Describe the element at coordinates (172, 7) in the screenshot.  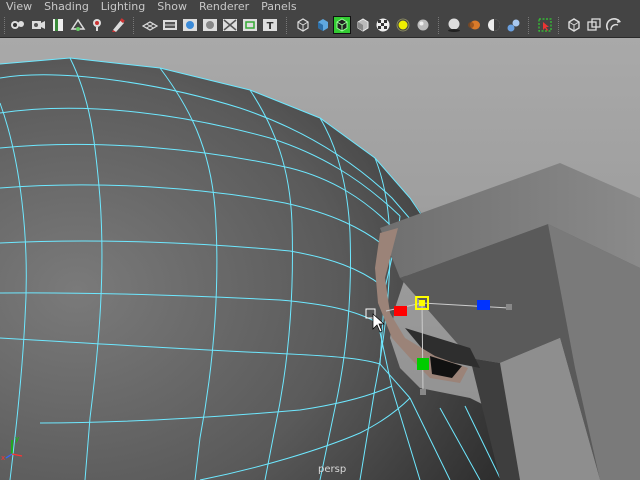
I see `menu-show: Show` at that location.